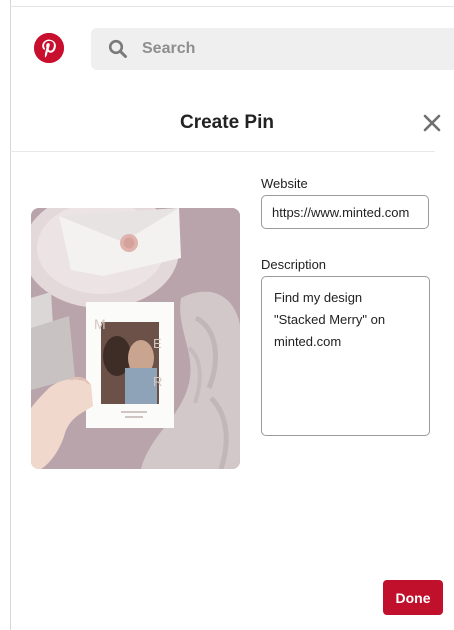  I want to click on window-edge-left, so click(10, 315).